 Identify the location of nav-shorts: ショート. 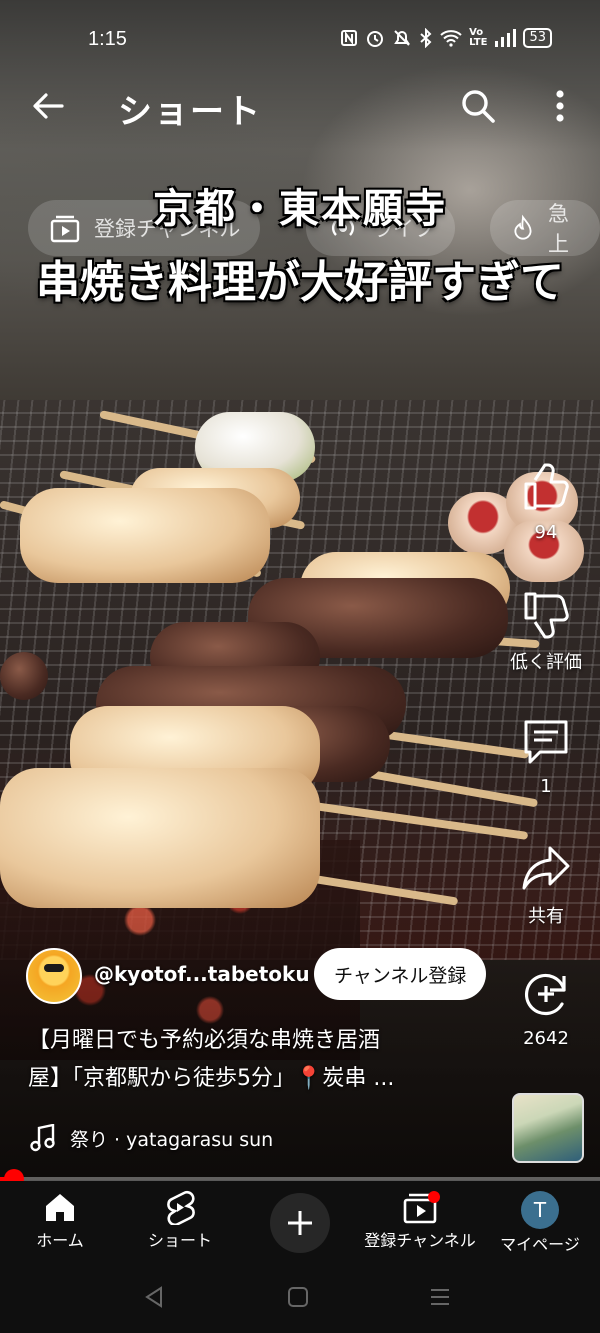
(180, 1220).